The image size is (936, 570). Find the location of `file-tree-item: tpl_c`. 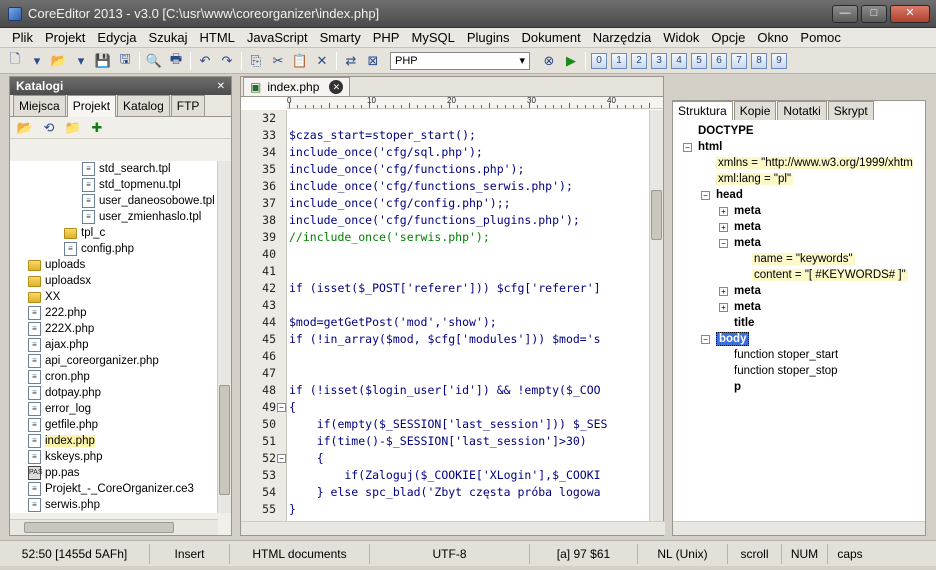

file-tree-item: tpl_c is located at coordinates (114, 233).